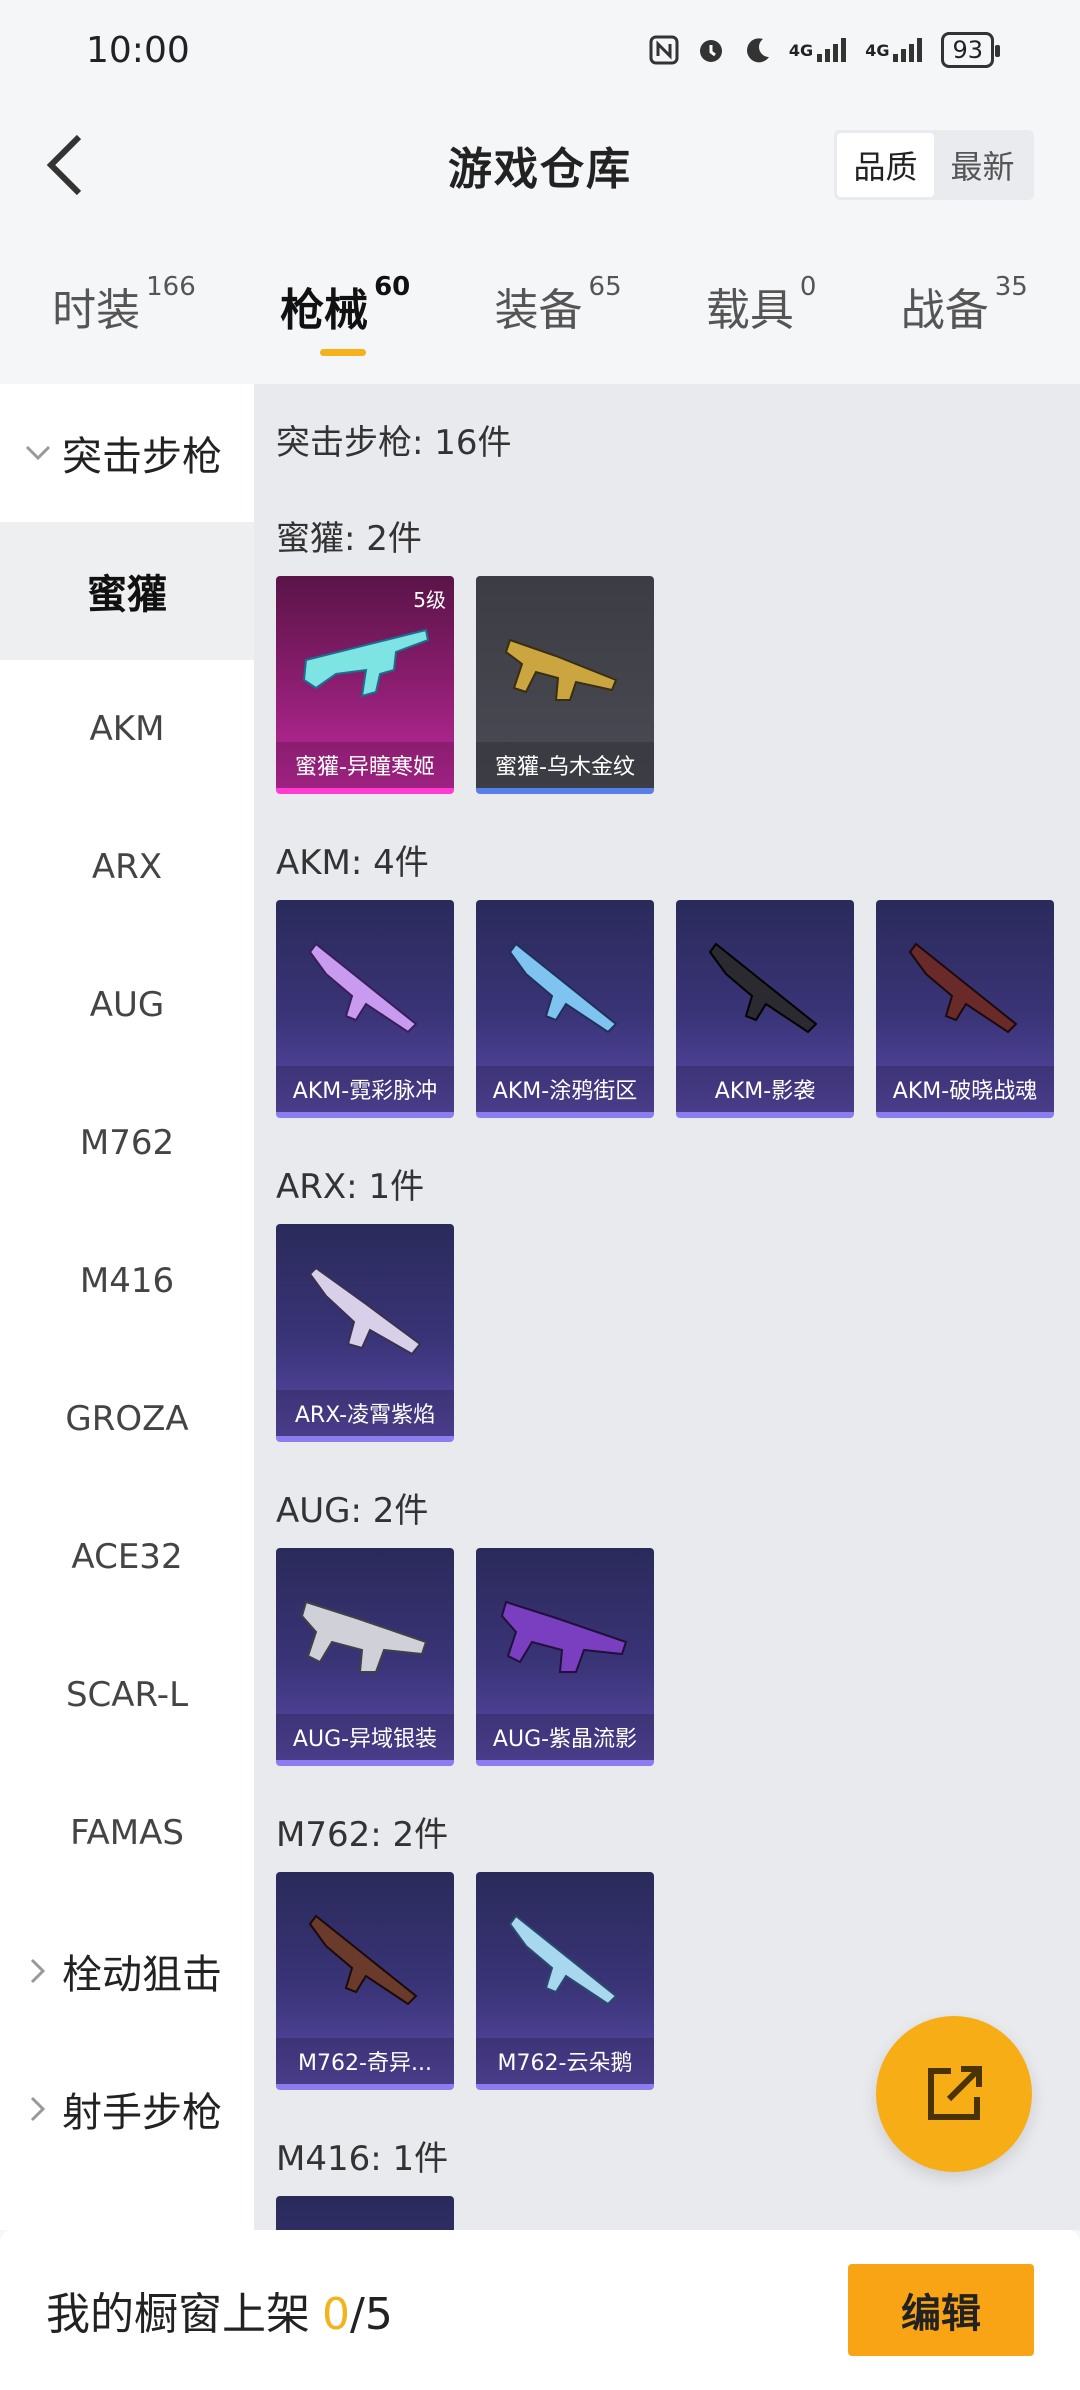 The height and width of the screenshot is (2390, 1080). Describe the element at coordinates (362, 1834) in the screenshot. I see `section-title: M762: 2件` at that location.